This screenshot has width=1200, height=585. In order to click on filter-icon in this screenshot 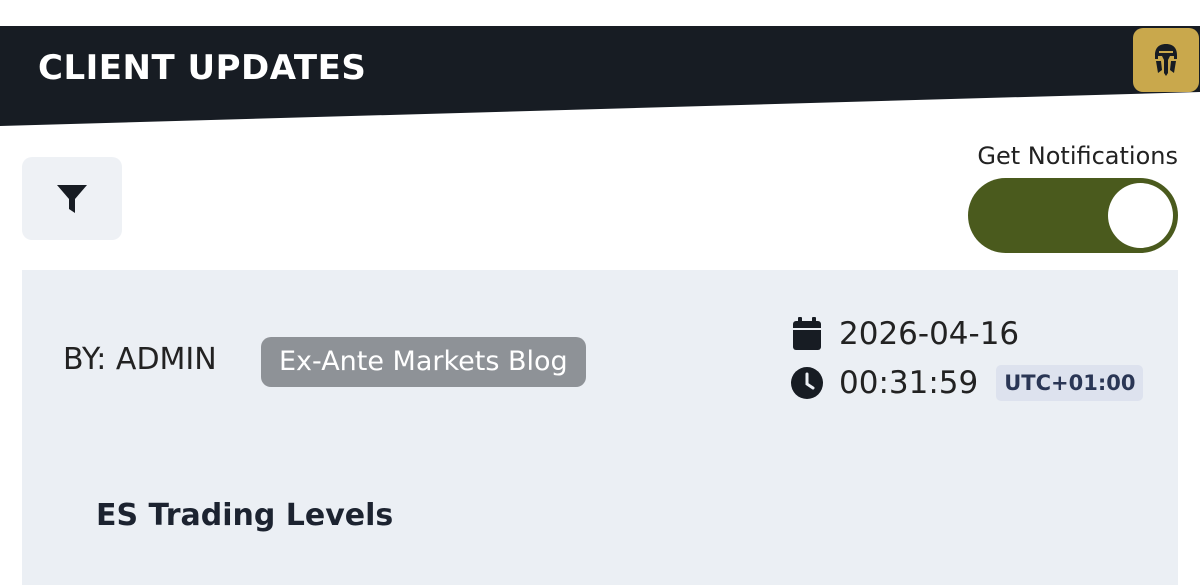, I will do `click(72, 198)`.